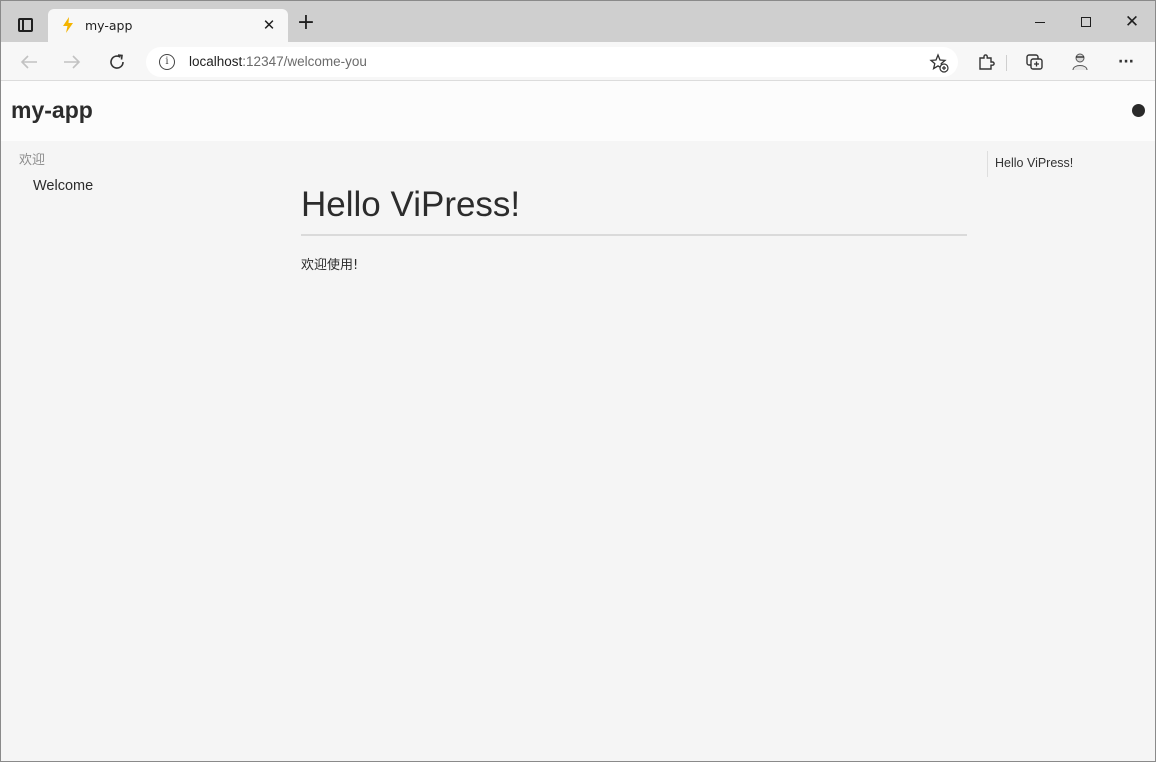  I want to click on extensions-button, so click(986, 62).